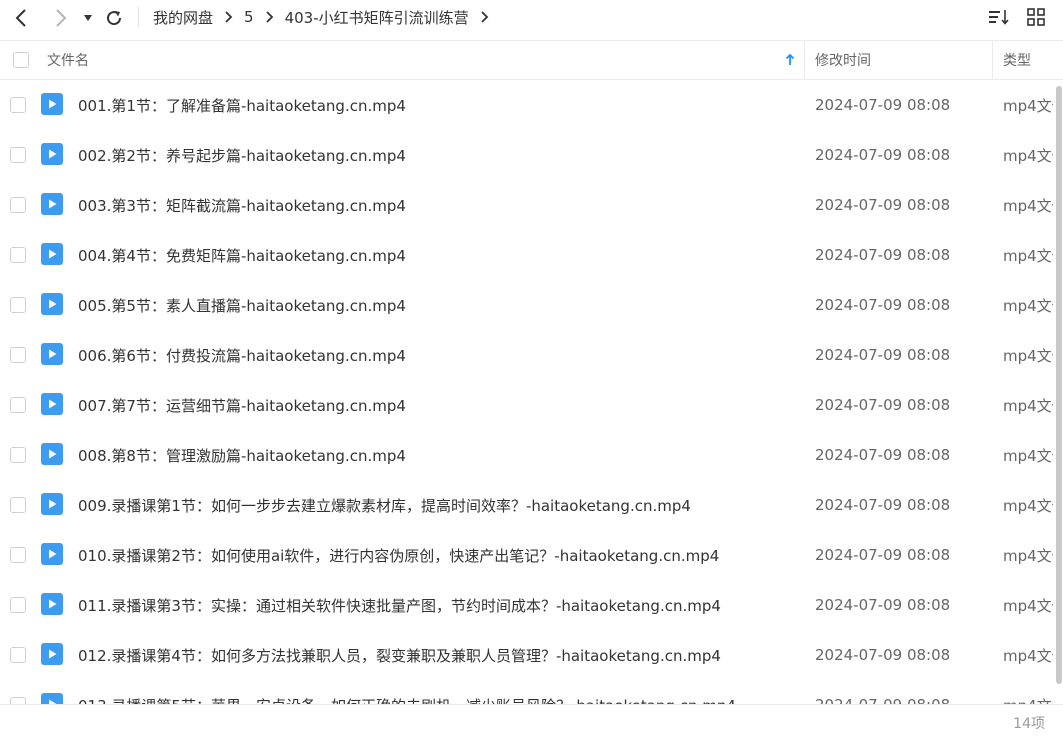 This screenshot has height=740, width=1063. What do you see at coordinates (1029, 723) in the screenshot?
I see `item-count: 14项` at bounding box center [1029, 723].